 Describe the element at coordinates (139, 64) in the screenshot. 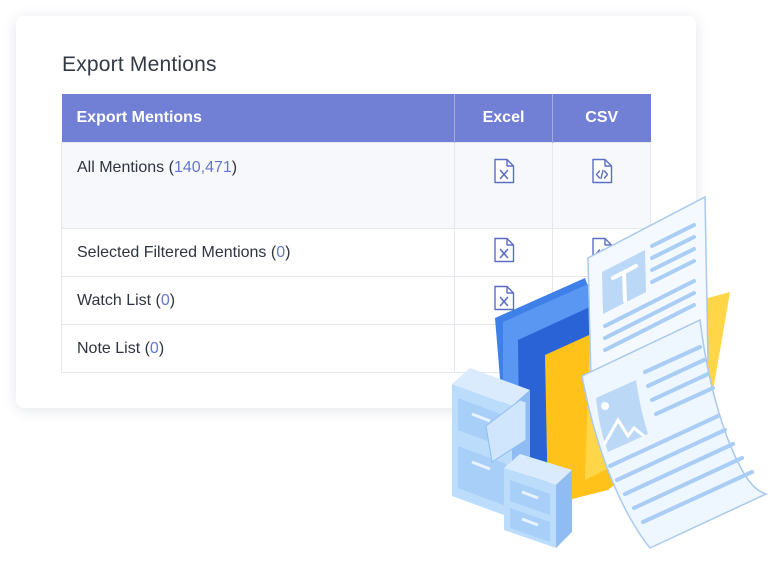

I see `panel-title: Export Mentions` at that location.